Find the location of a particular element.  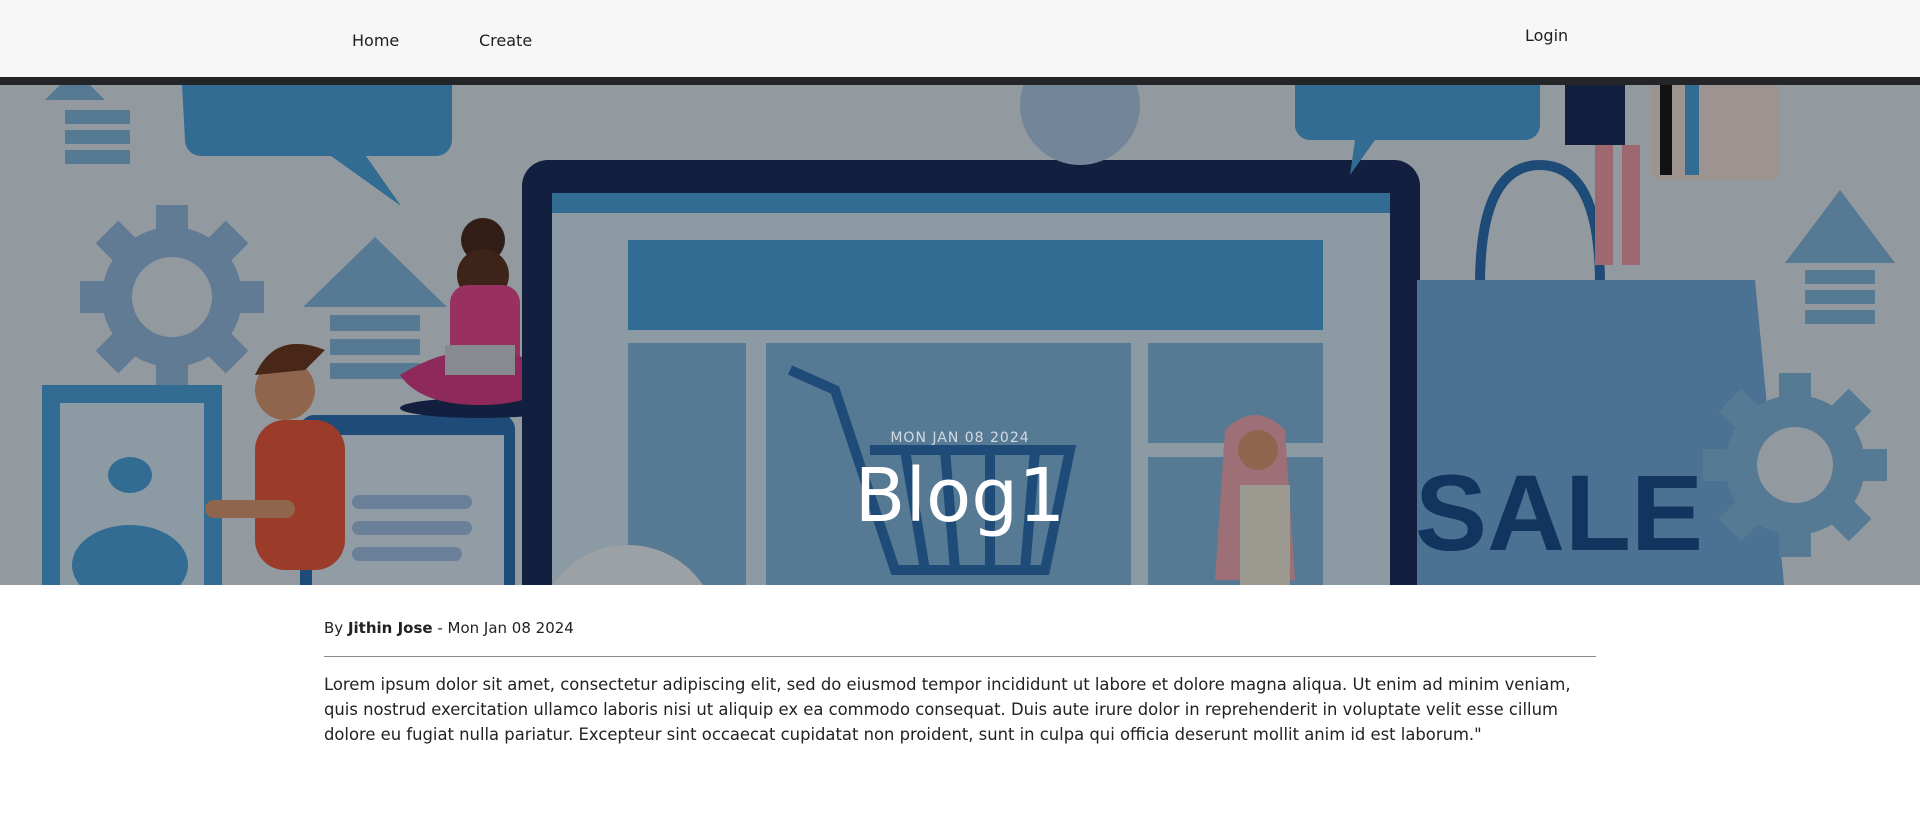

nav-create-link: Create is located at coordinates (505, 40).